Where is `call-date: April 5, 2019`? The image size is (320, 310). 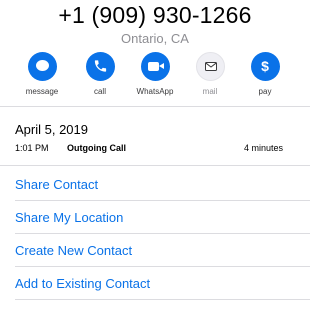
call-date: April 5, 2019 is located at coordinates (51, 129).